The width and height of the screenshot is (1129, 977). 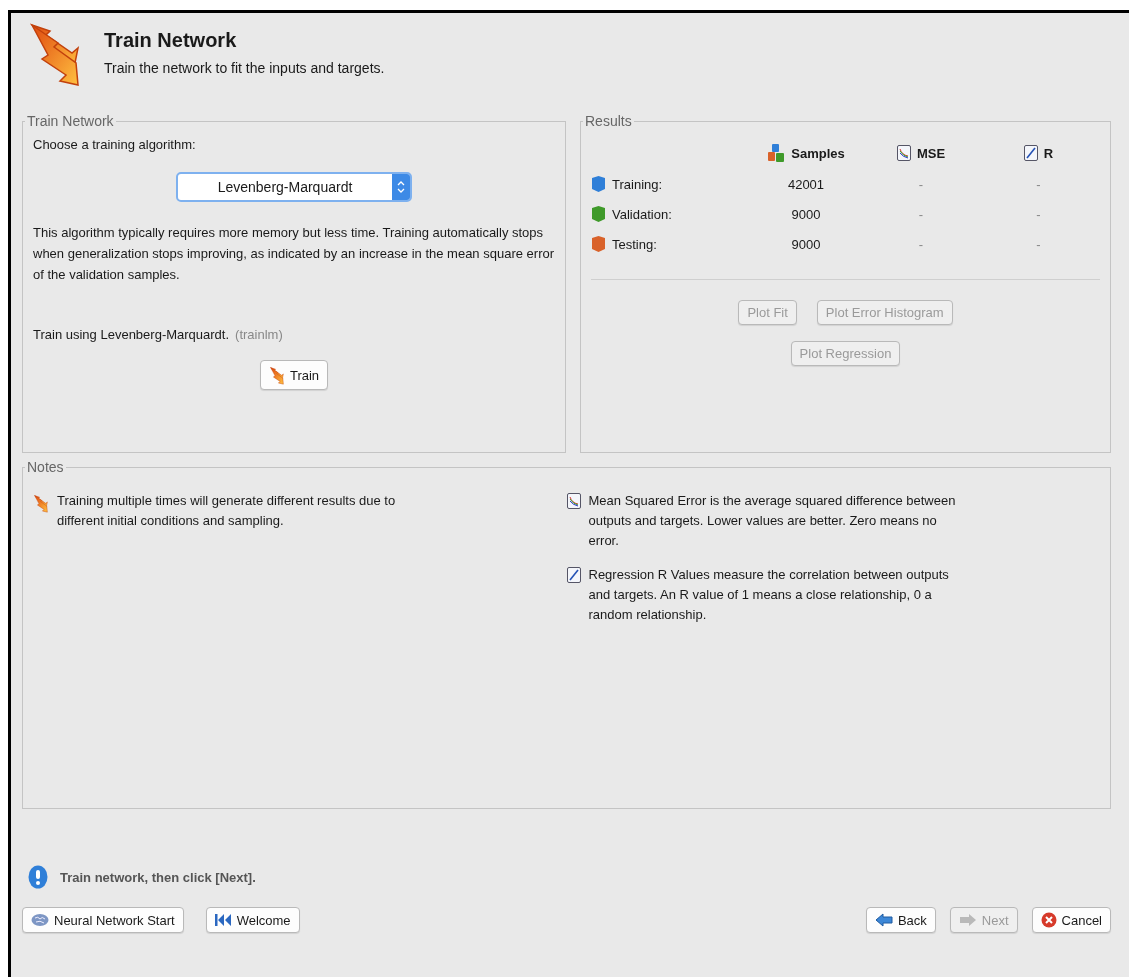 What do you see at coordinates (45, 467) in the screenshot?
I see `panel-legend: Notes` at bounding box center [45, 467].